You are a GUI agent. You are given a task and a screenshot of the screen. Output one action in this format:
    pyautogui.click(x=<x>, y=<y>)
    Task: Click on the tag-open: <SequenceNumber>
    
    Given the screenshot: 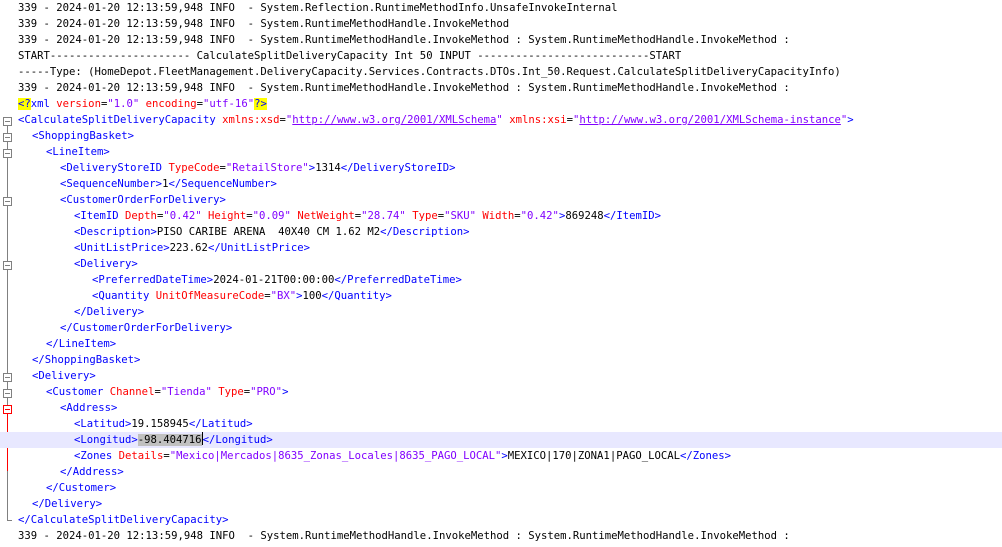 What is the action you would take?
    pyautogui.click(x=111, y=184)
    